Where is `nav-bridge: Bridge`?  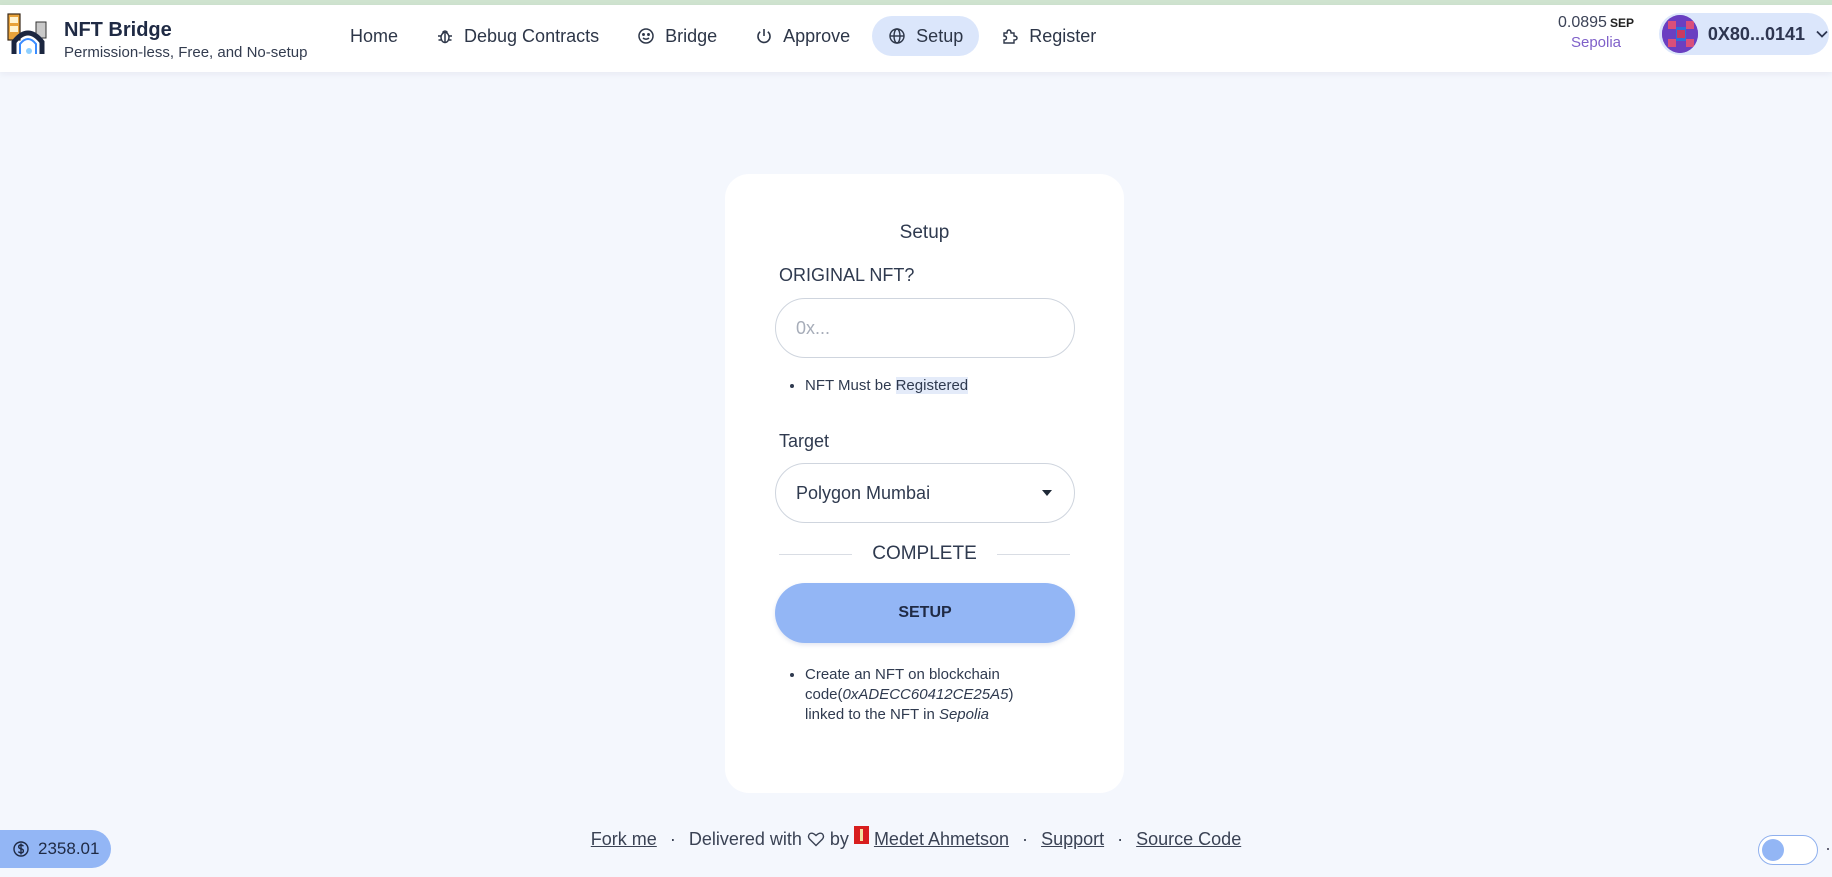 nav-bridge: Bridge is located at coordinates (677, 36).